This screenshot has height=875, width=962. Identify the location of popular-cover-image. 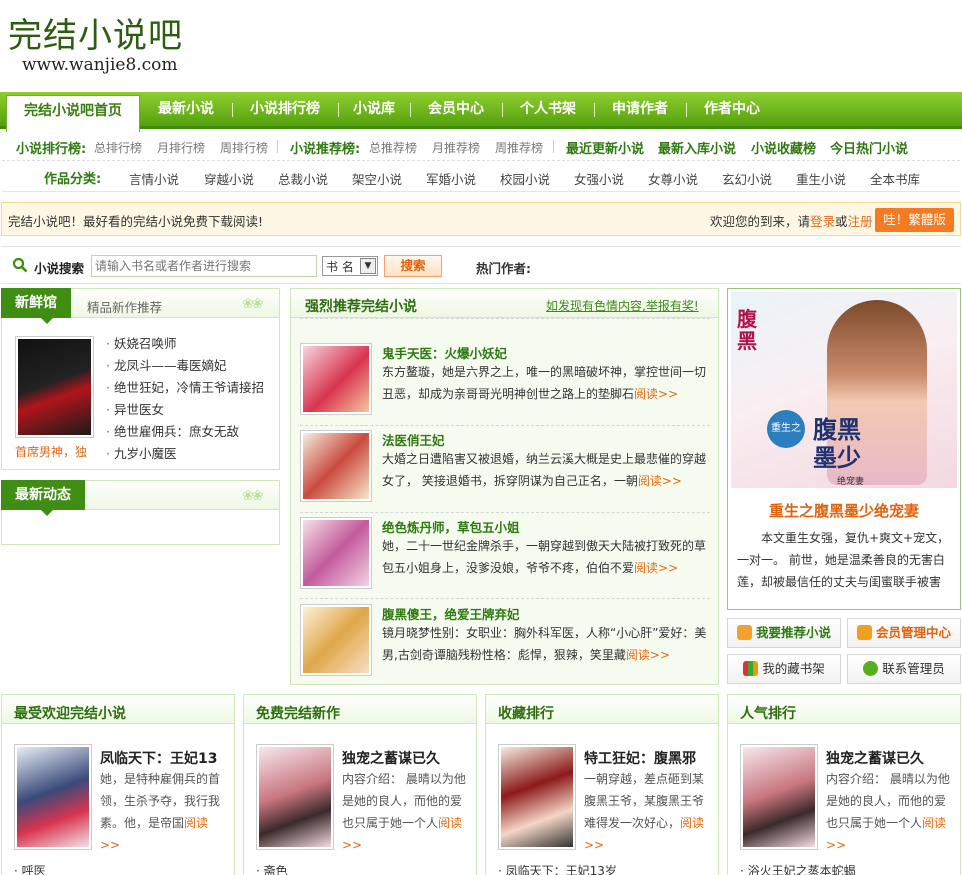
(53, 797).